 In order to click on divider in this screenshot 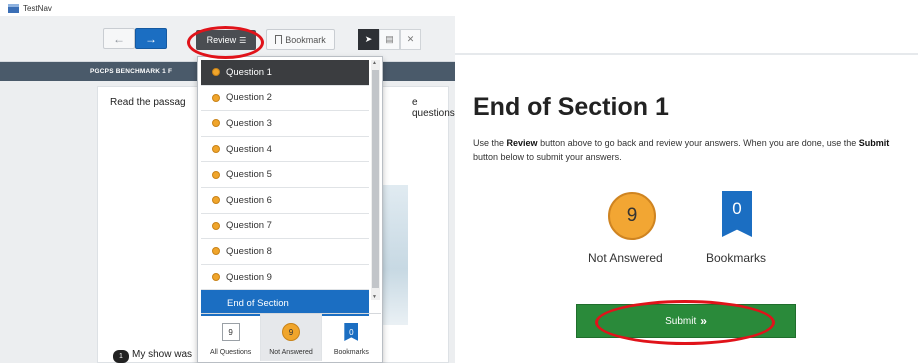, I will do `click(686, 54)`.